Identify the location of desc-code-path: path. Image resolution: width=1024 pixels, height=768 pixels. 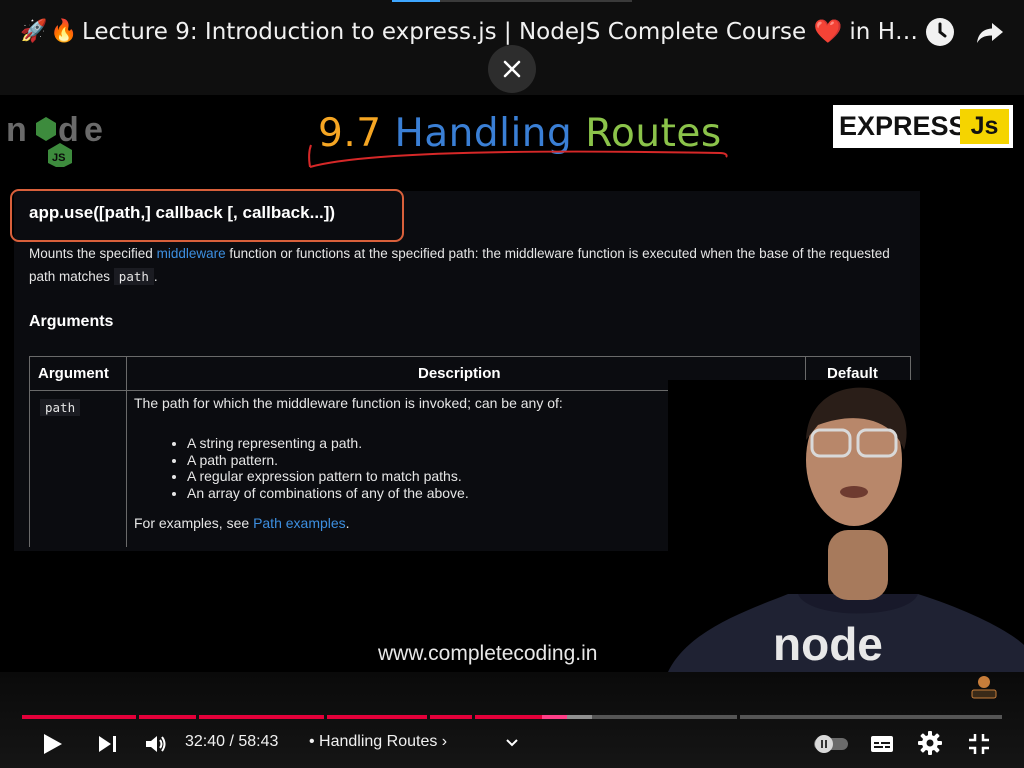
(133, 276).